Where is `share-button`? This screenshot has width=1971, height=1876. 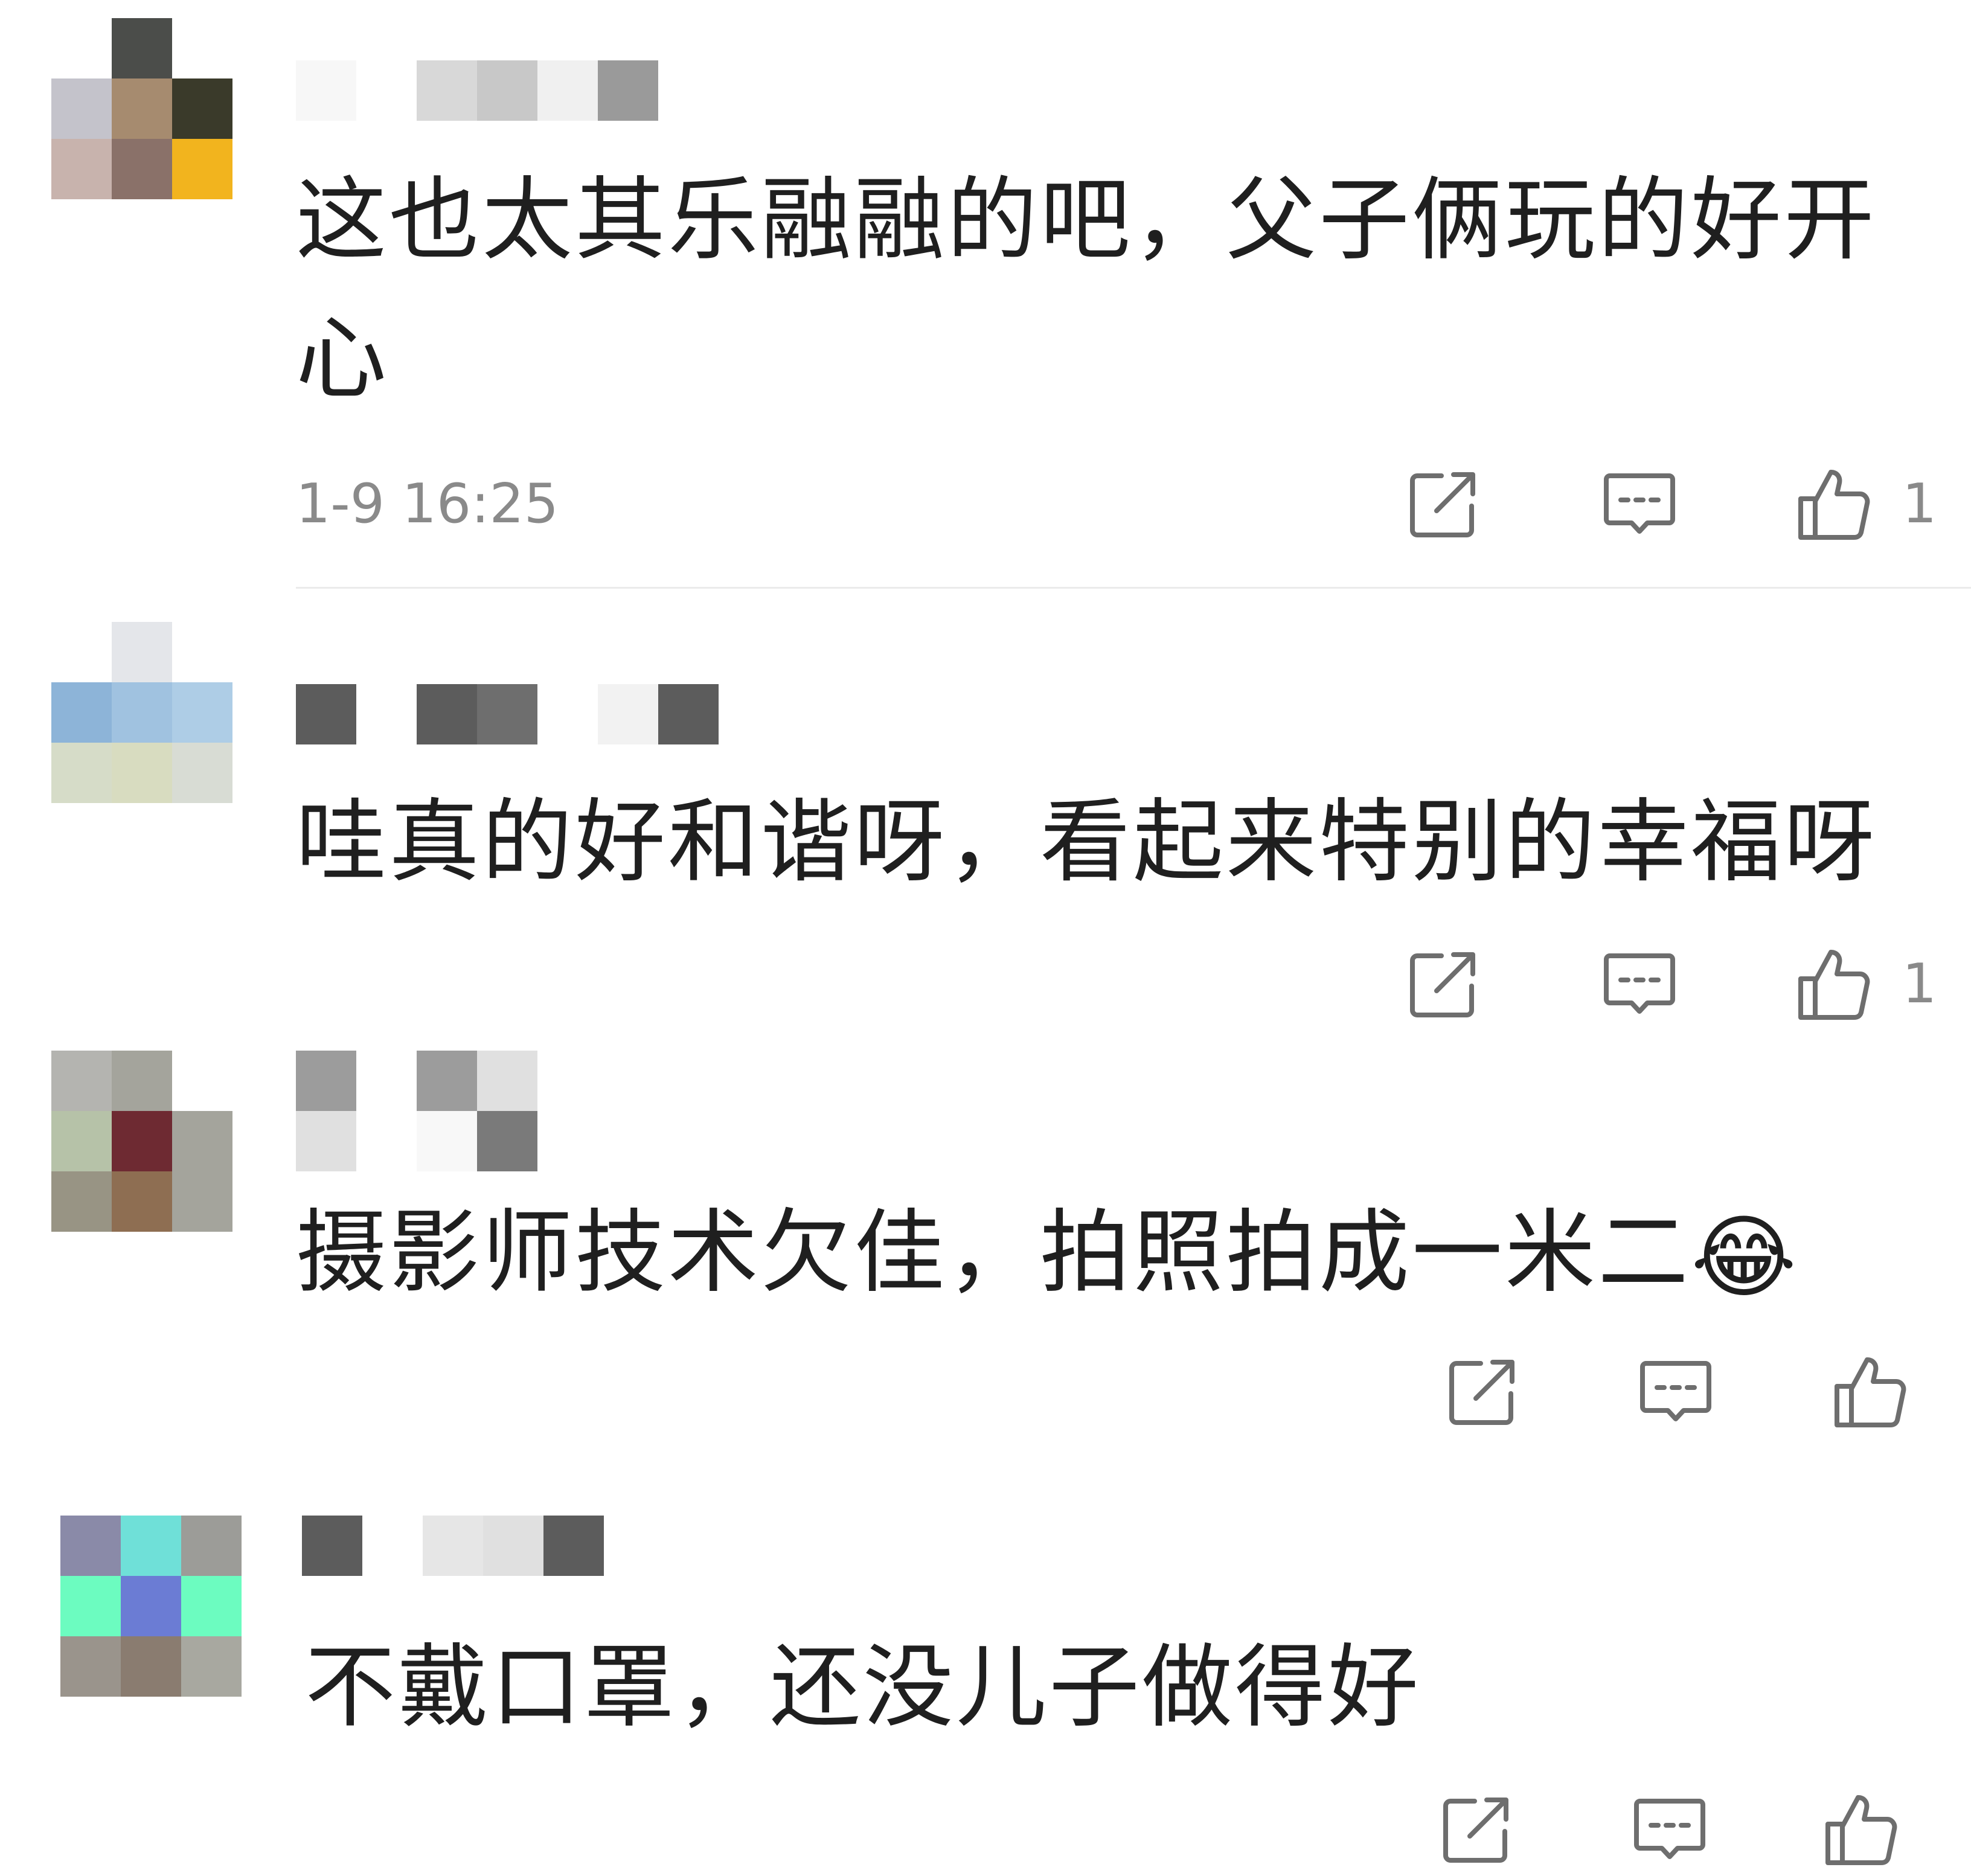
share-button is located at coordinates (1476, 1829).